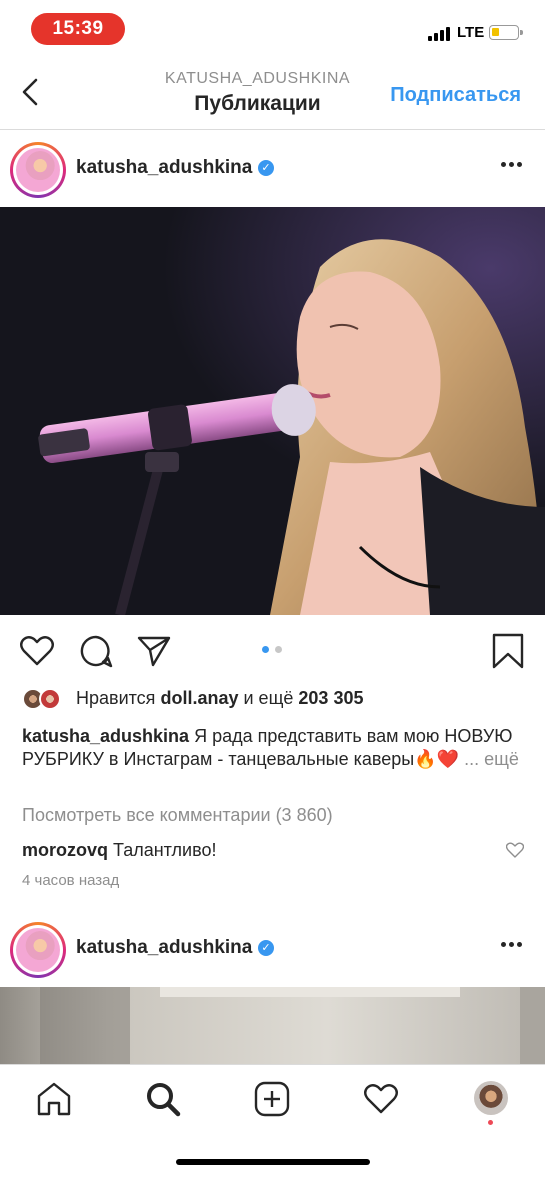 The height and width of the screenshot is (1179, 545). I want to click on home-indicator, so click(273, 1162).